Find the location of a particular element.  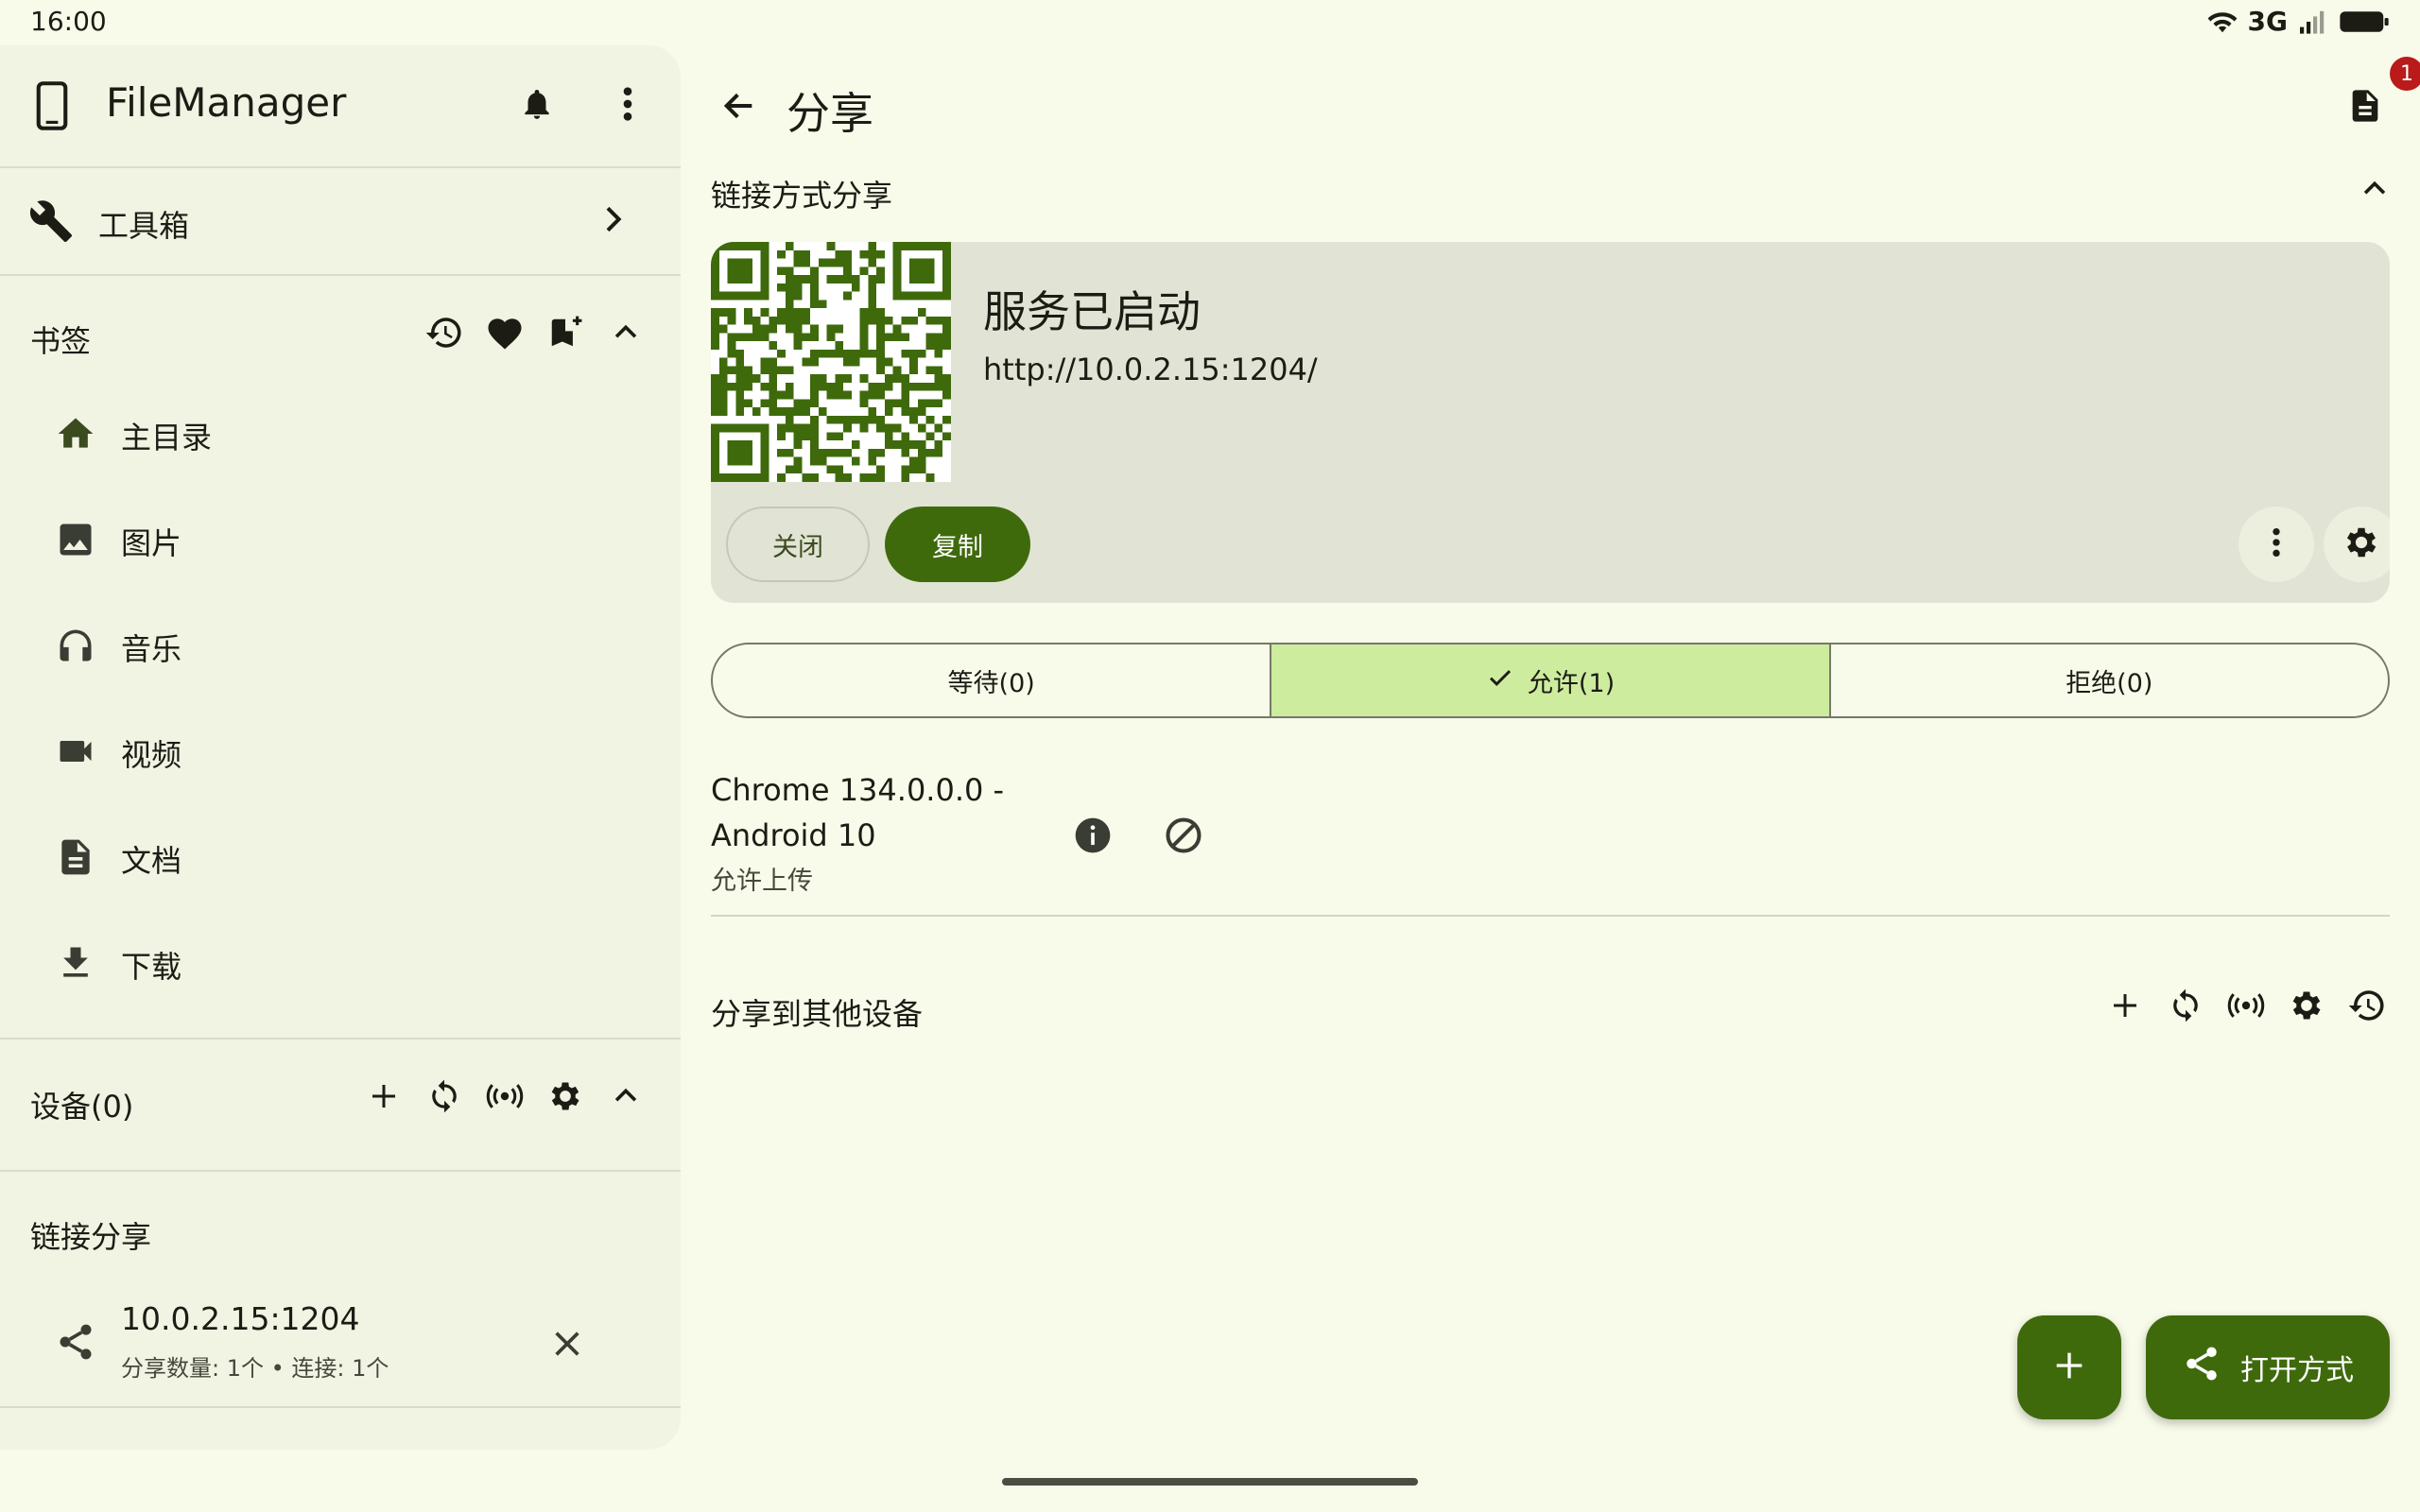

client-block-button is located at coordinates (1183, 837).